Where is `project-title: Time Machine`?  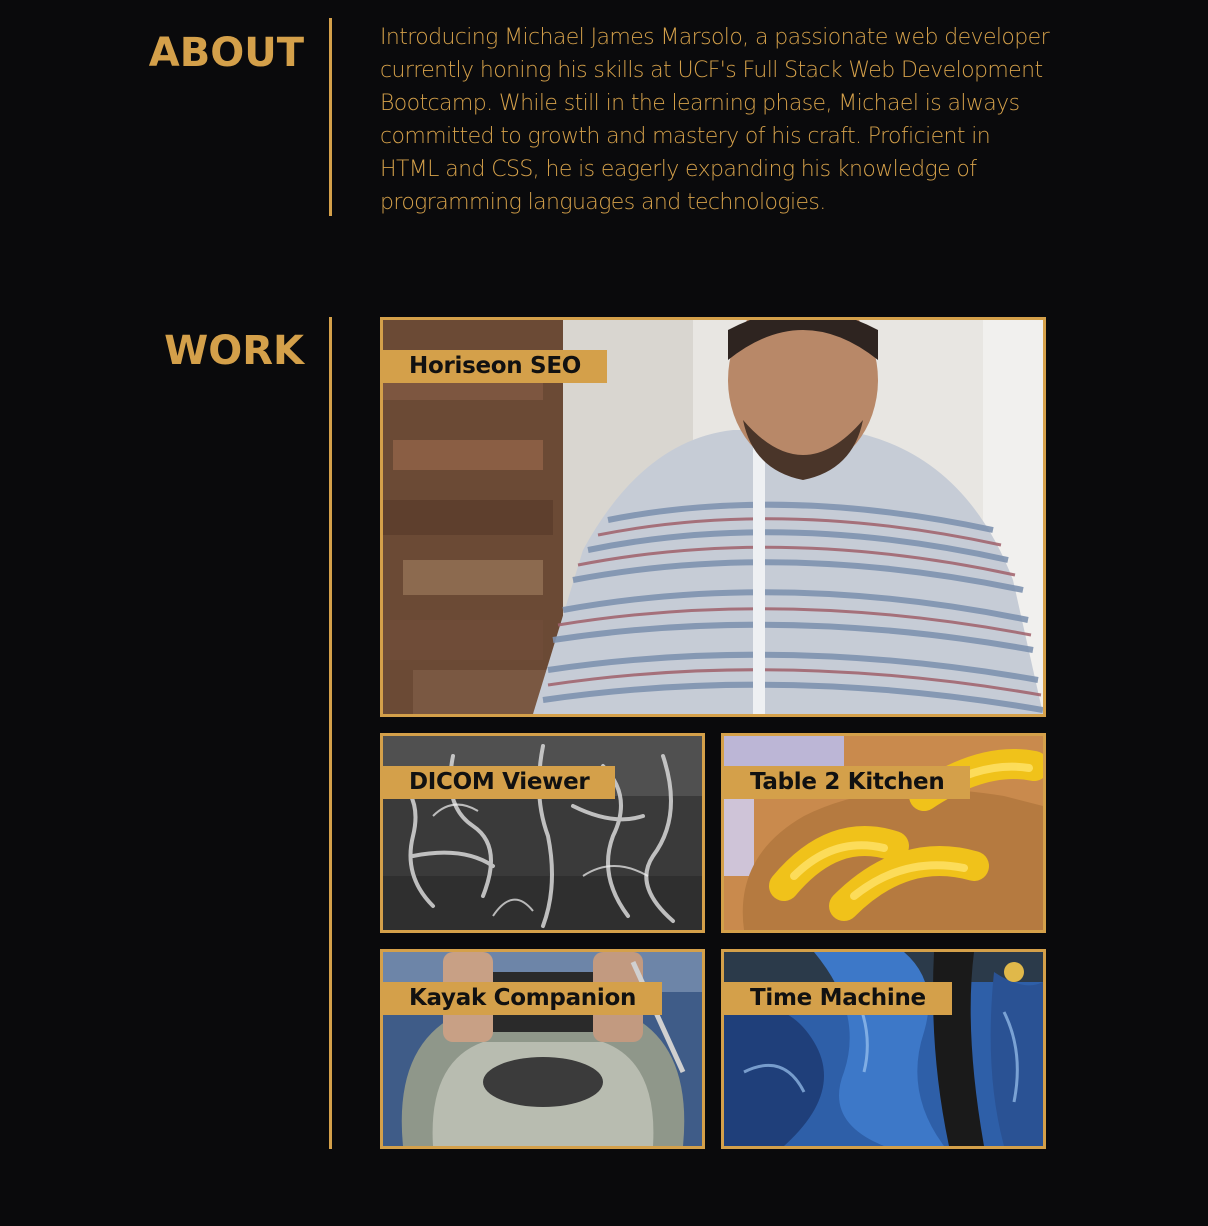 project-title: Time Machine is located at coordinates (838, 998).